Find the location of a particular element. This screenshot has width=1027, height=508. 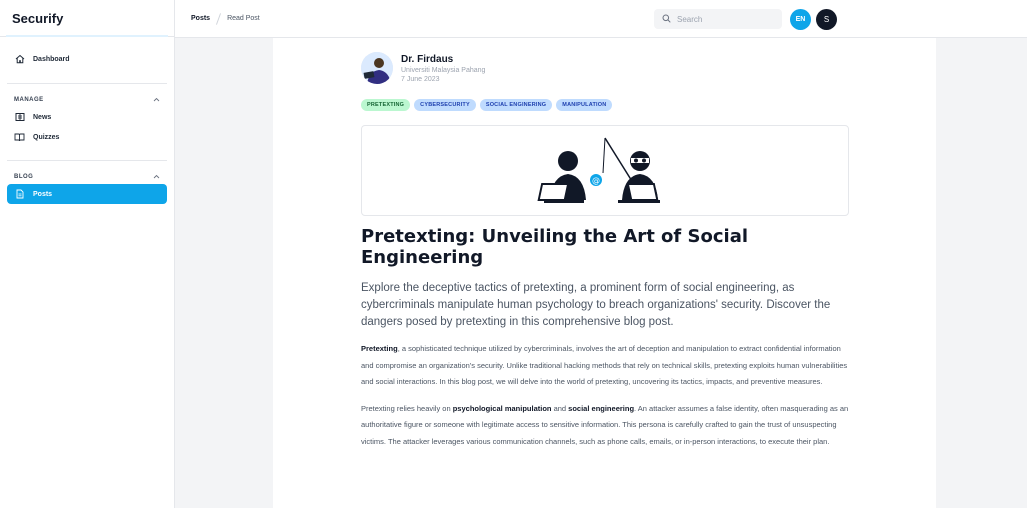

book-icon is located at coordinates (19, 137).